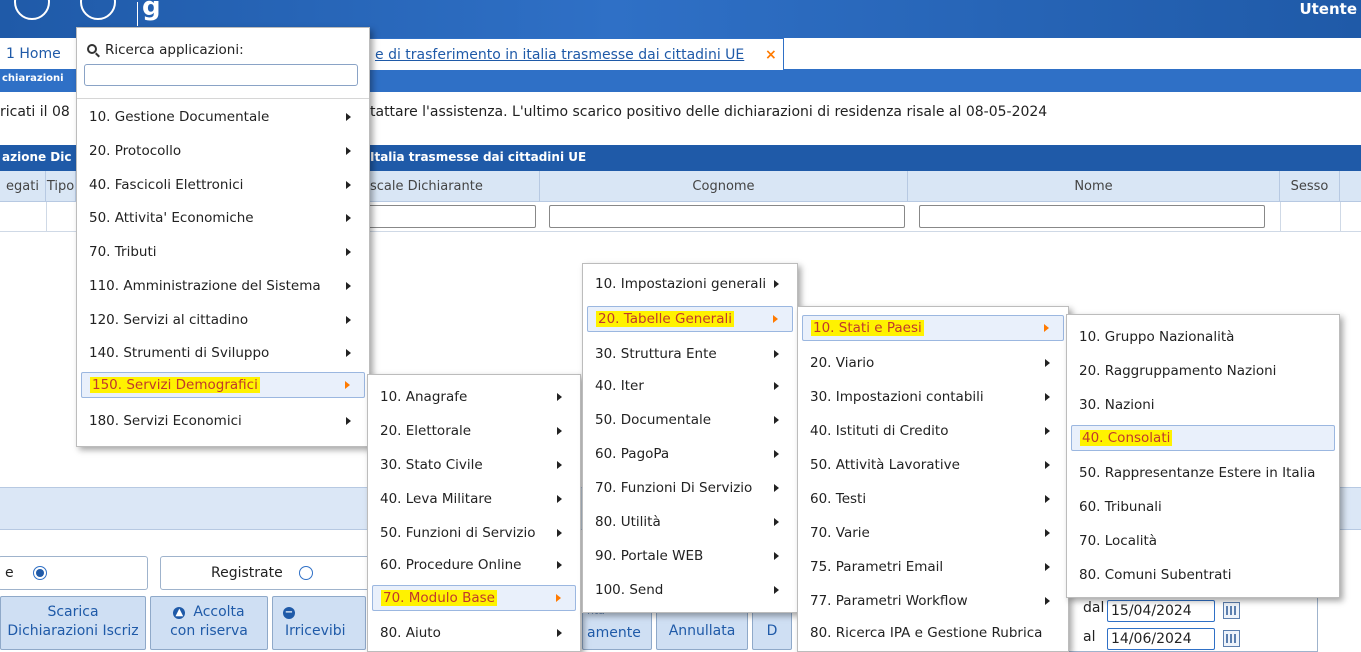  What do you see at coordinates (92, 49) in the screenshot?
I see `search-icon` at bounding box center [92, 49].